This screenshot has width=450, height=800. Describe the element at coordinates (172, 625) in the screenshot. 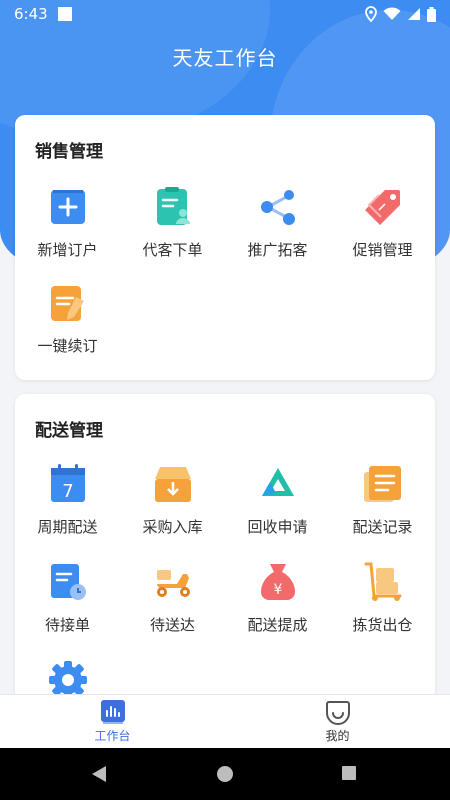

I see `tile-label: 待送达` at that location.